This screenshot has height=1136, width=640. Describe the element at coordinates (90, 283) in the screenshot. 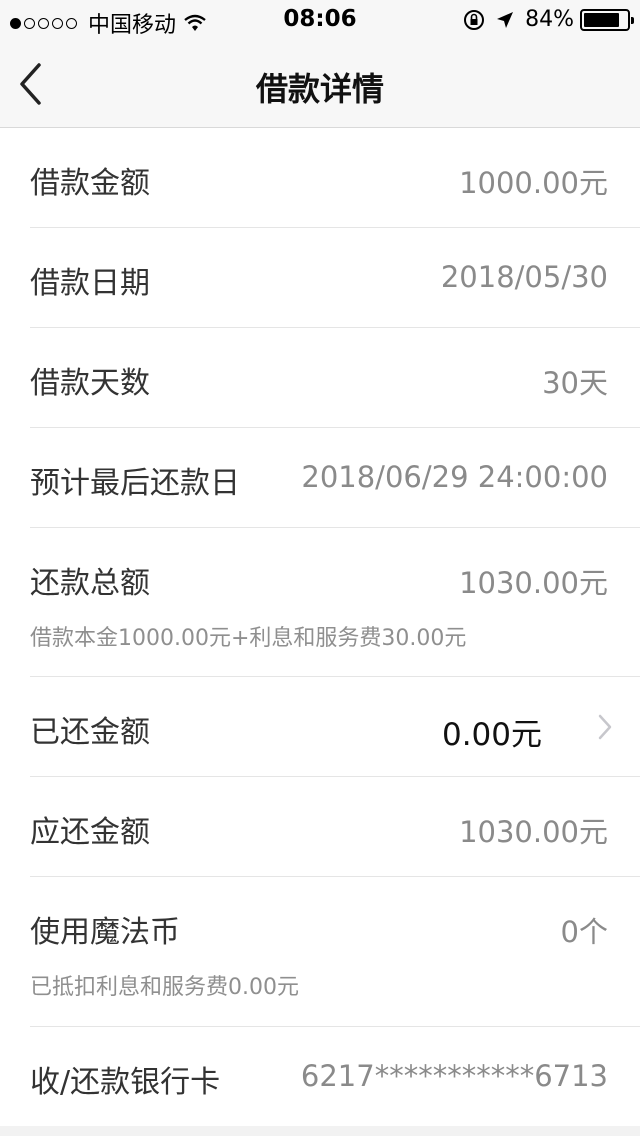

I see `row-label: 借款日期` at that location.